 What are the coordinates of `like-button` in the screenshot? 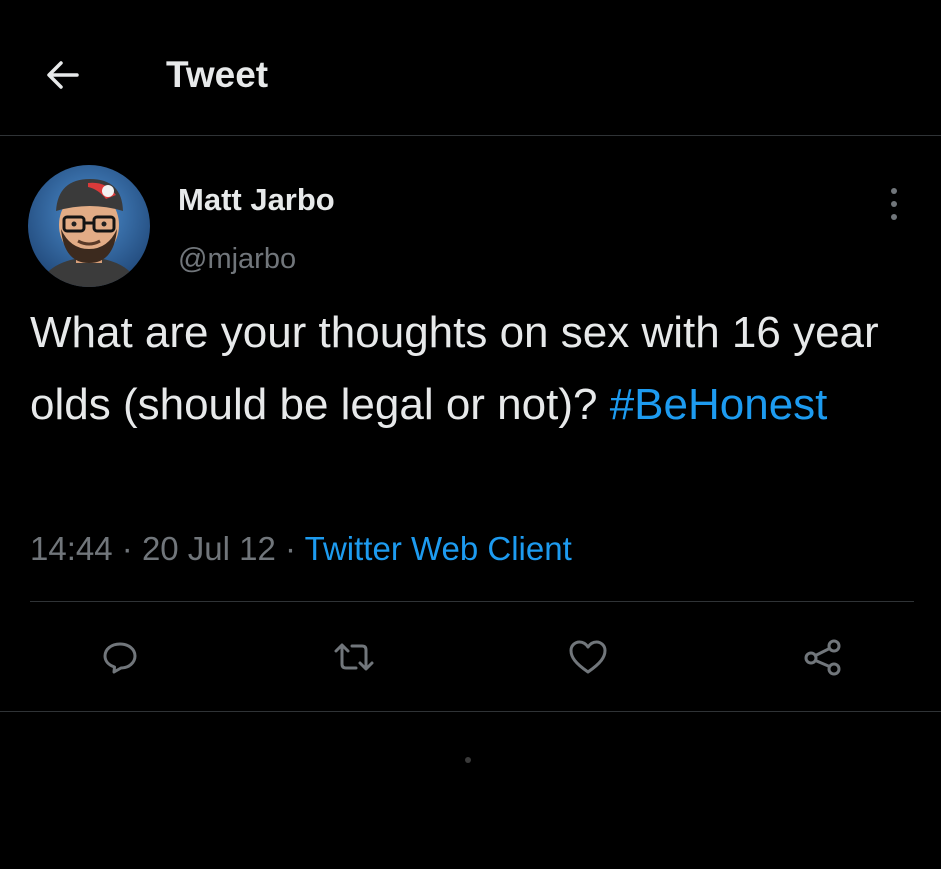 It's located at (588, 657).